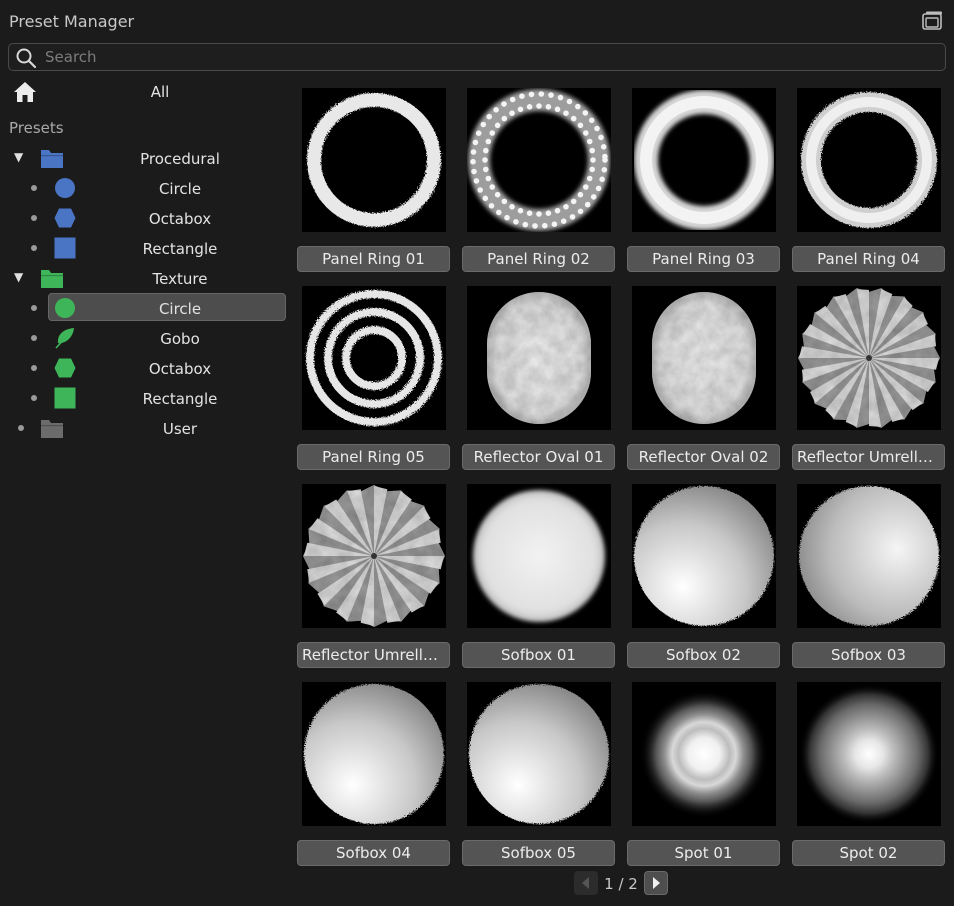  Describe the element at coordinates (145, 218) in the screenshot. I see `tree-item-octabox-2: Octabox` at that location.